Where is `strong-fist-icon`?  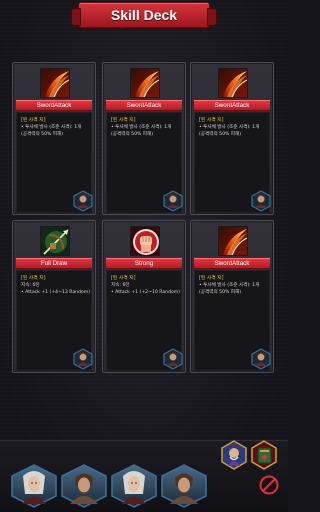
strong-fist-icon is located at coordinates (145, 241).